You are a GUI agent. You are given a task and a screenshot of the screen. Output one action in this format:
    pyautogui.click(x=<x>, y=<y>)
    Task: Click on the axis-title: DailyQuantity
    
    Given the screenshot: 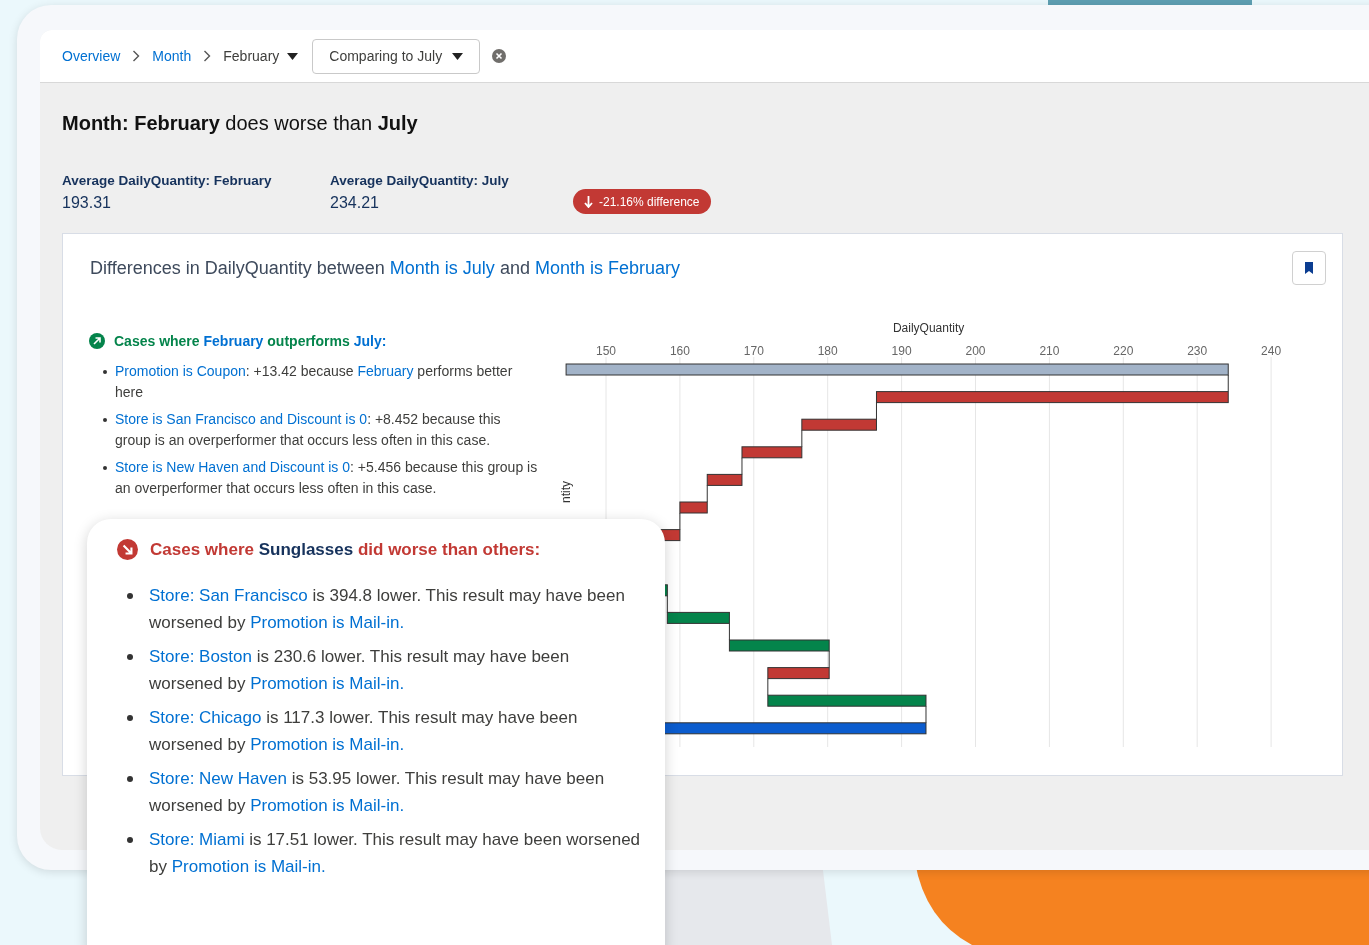 What is the action you would take?
    pyautogui.click(x=928, y=328)
    